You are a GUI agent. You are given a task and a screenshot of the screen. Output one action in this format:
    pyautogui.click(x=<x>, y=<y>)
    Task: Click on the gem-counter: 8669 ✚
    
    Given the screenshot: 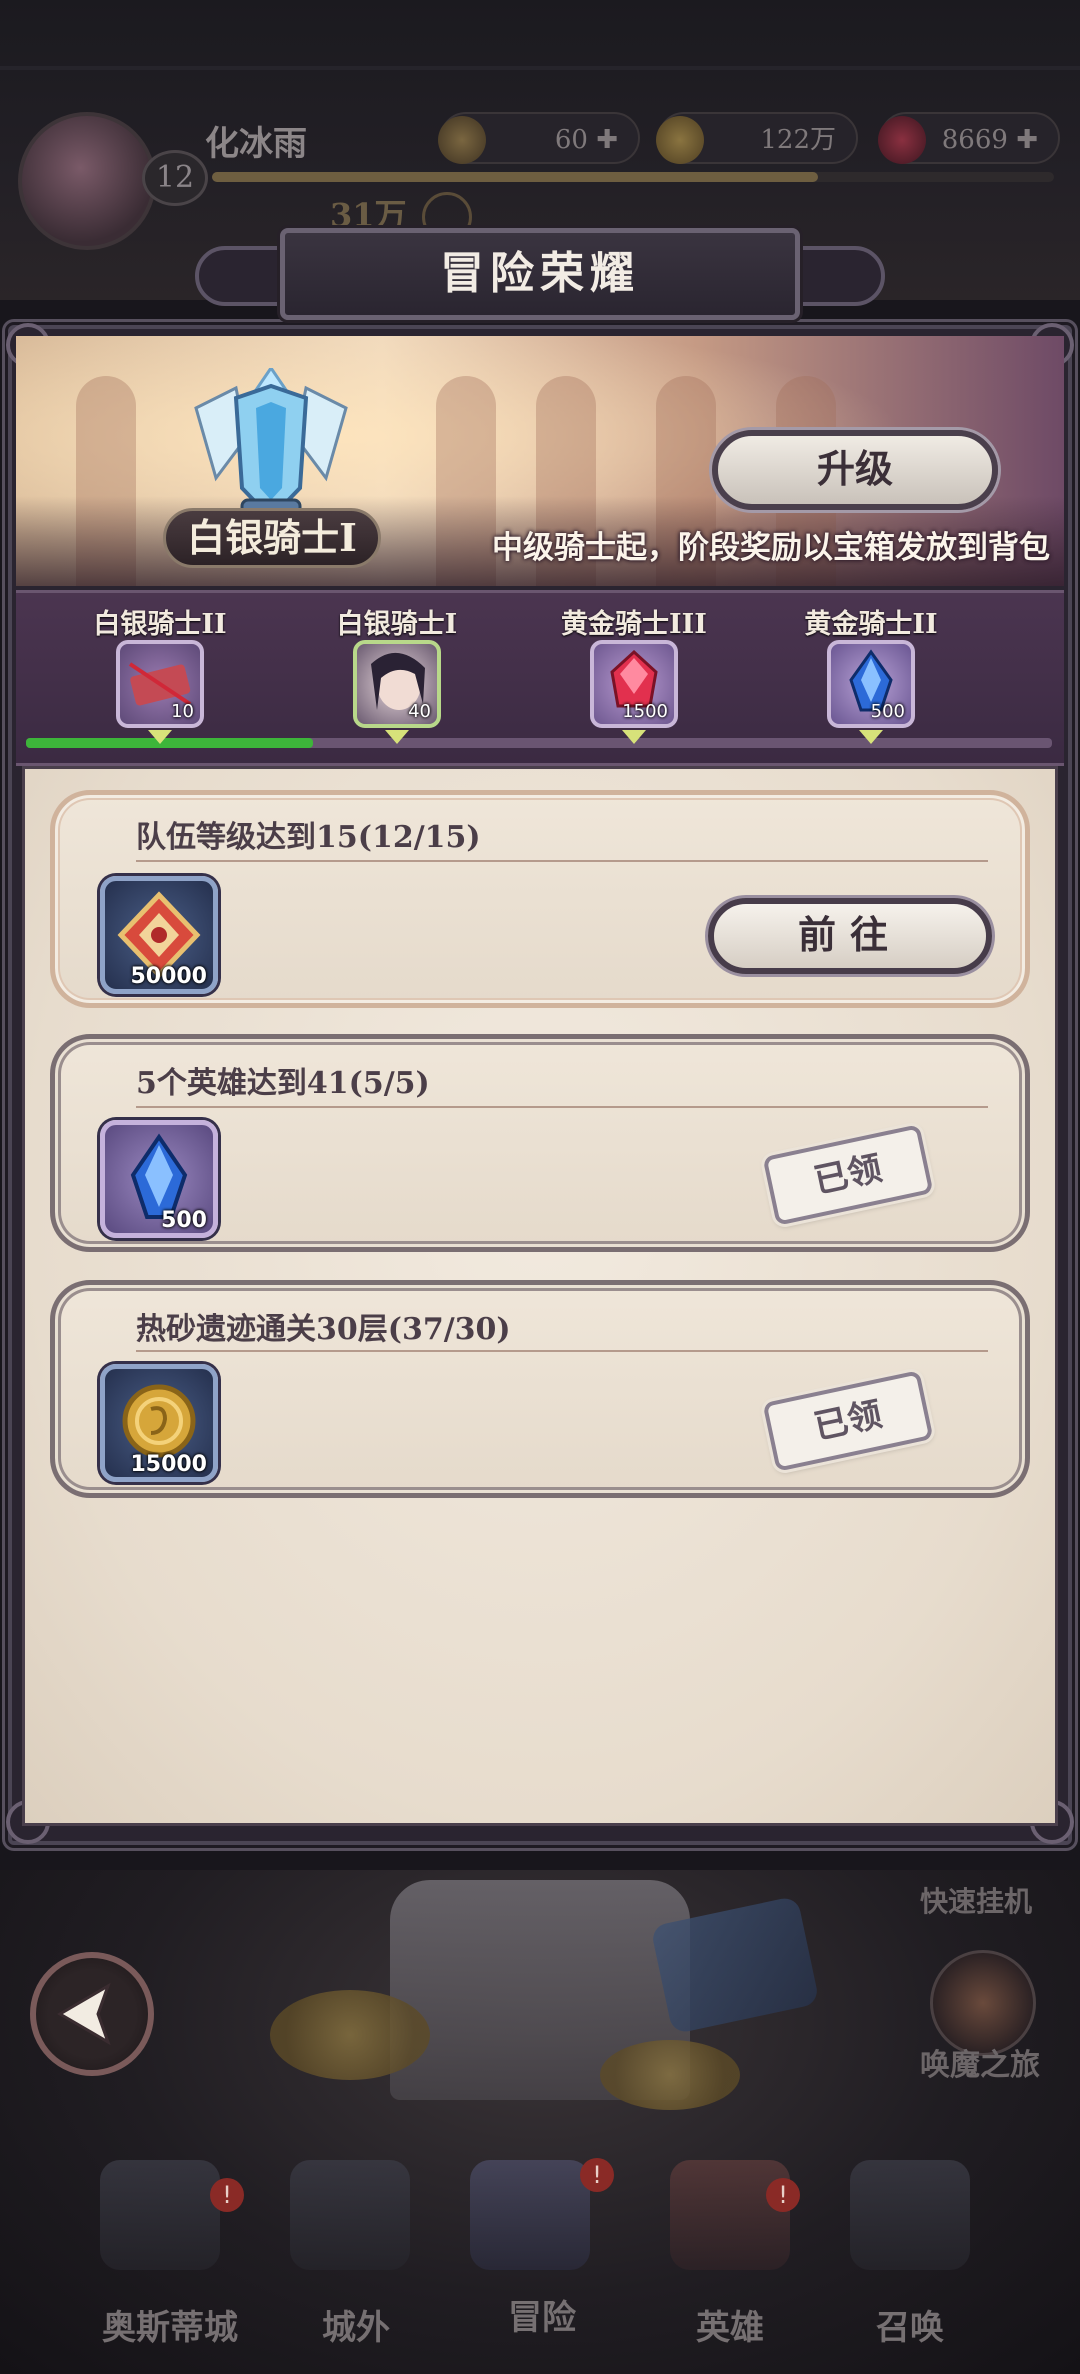 What is the action you would take?
    pyautogui.click(x=969, y=138)
    